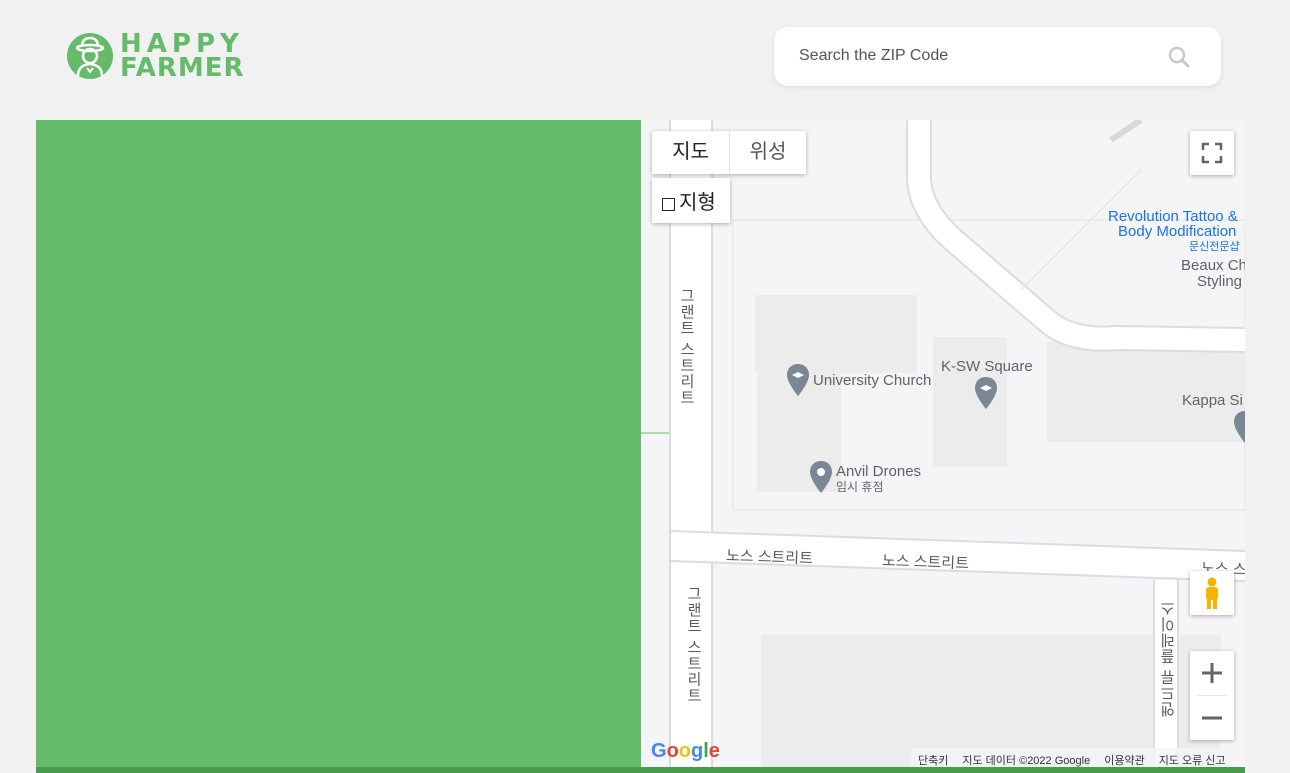  Describe the element at coordinates (1212, 400) in the screenshot. I see `poi-kappa: Kappa Si` at that location.